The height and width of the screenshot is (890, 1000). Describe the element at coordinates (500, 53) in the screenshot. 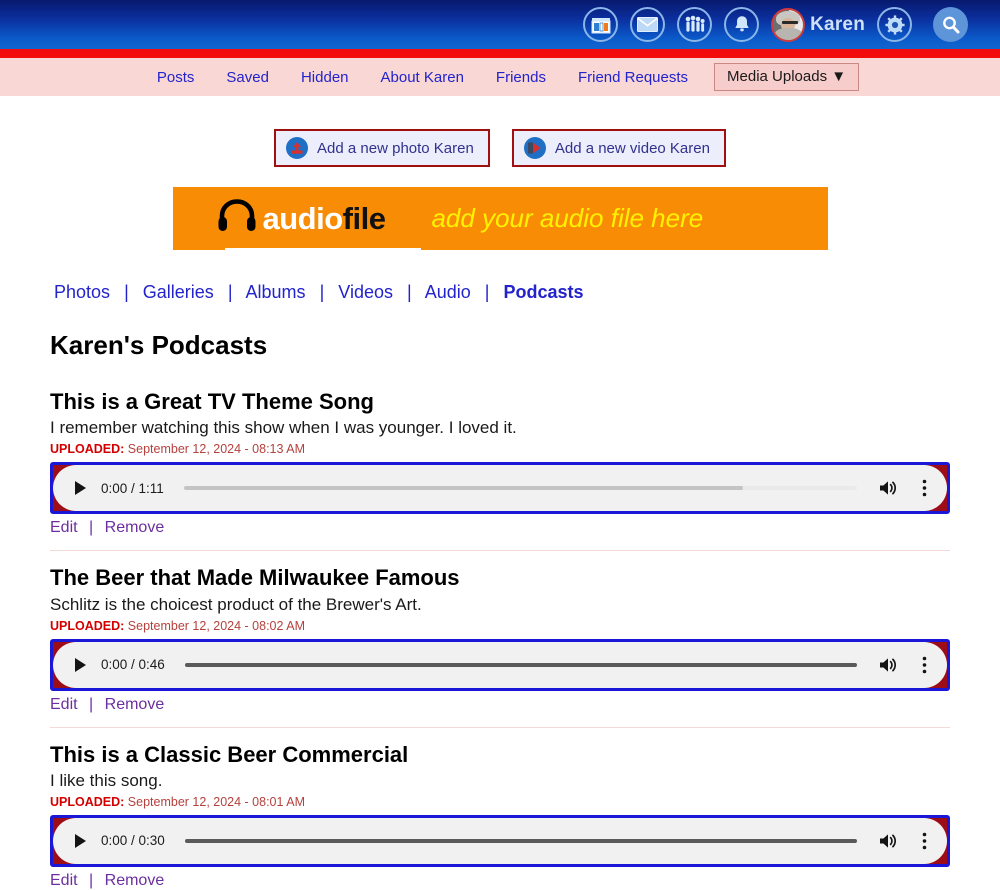

I see `red-accent-stripe` at that location.